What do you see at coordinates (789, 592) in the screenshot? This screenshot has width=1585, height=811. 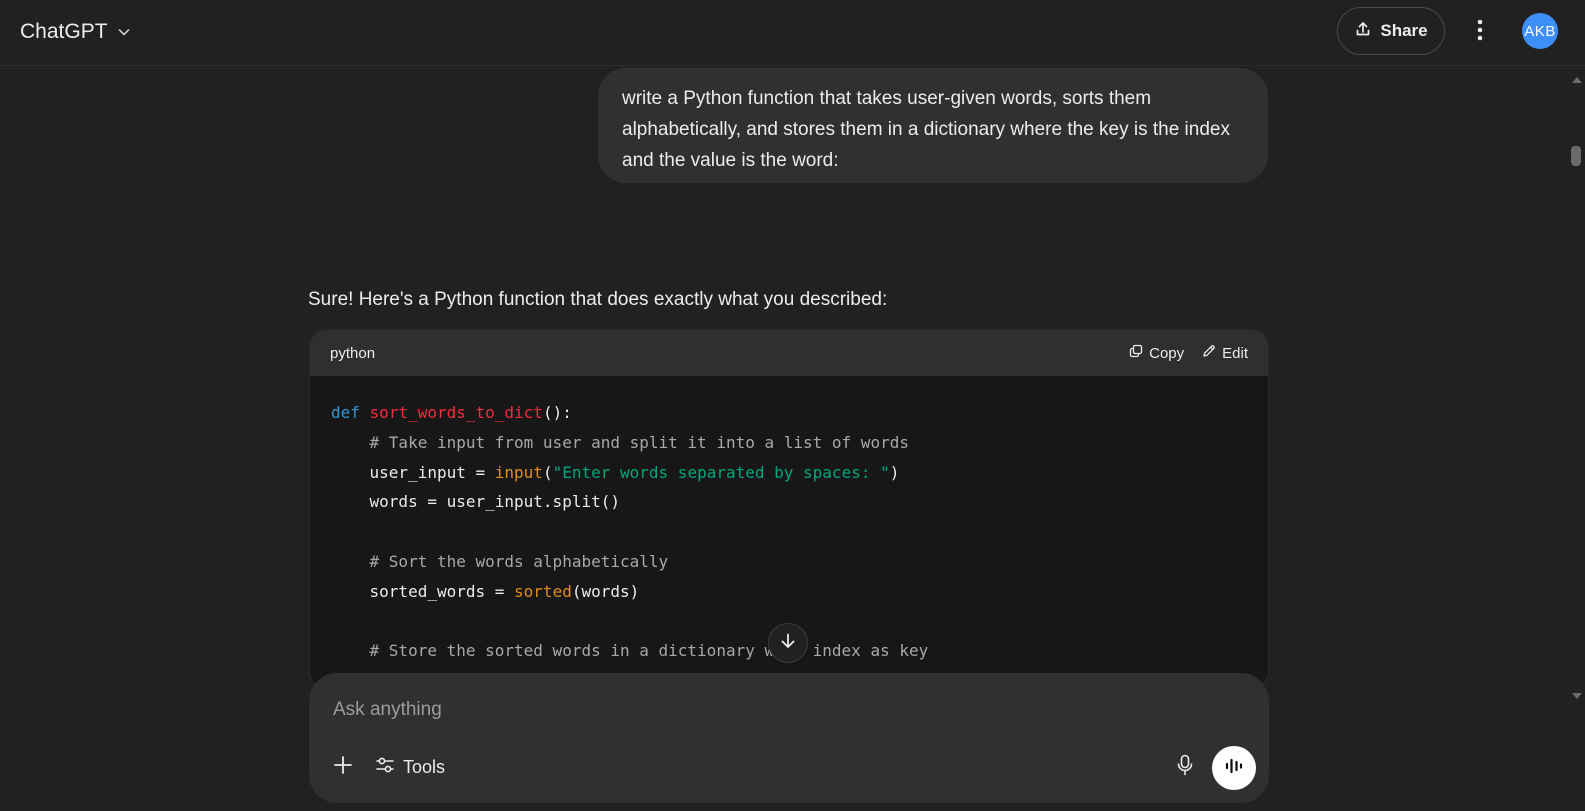 I see `code-line: sorted_words = sorted(words)` at bounding box center [789, 592].